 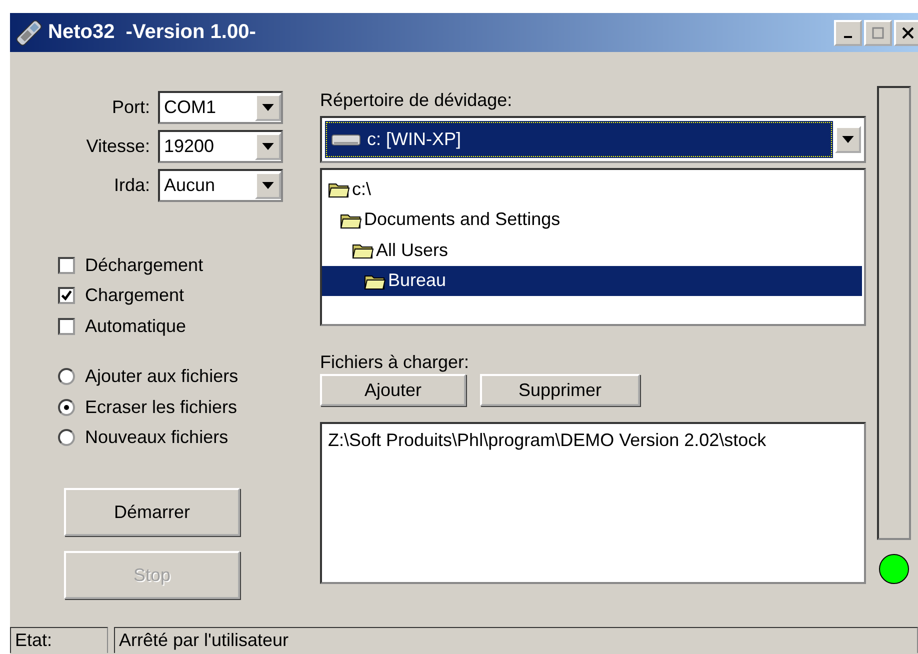 I want to click on setting-dropdown: 19200, so click(x=220, y=146).